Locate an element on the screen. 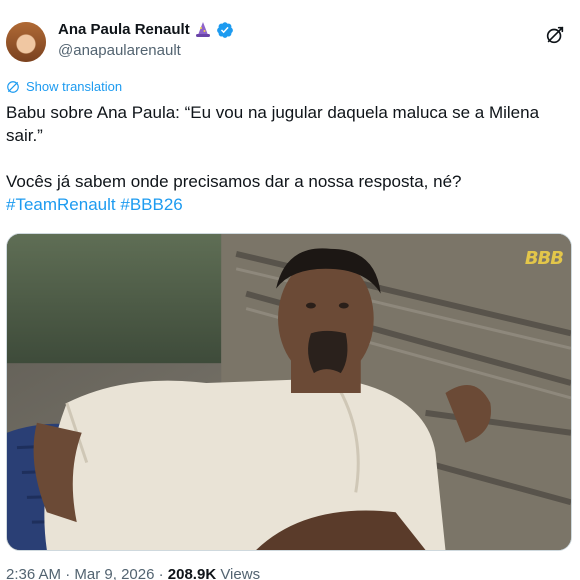 Image resolution: width=580 pixels, height=580 pixels. grok-icon is located at coordinates (555, 35).